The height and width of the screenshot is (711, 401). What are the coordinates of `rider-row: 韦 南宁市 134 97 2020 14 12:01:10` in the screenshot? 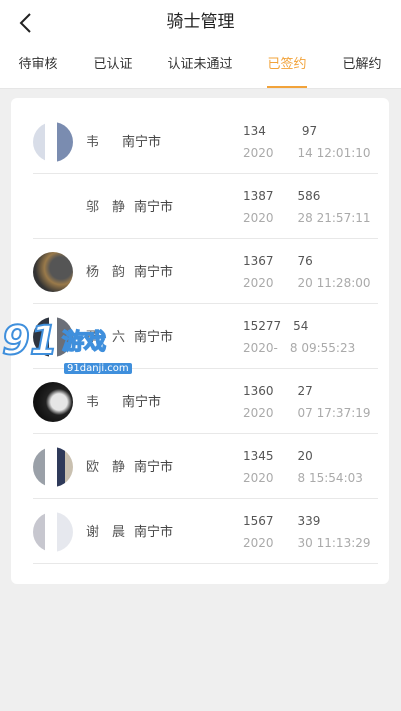 It's located at (205, 141).